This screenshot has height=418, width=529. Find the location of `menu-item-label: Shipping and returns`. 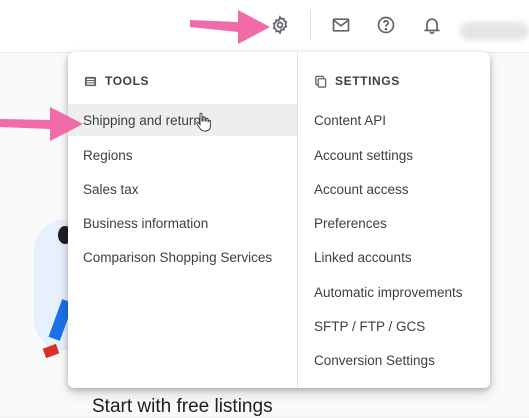

menu-item-label: Shipping and returns is located at coordinates (145, 120).